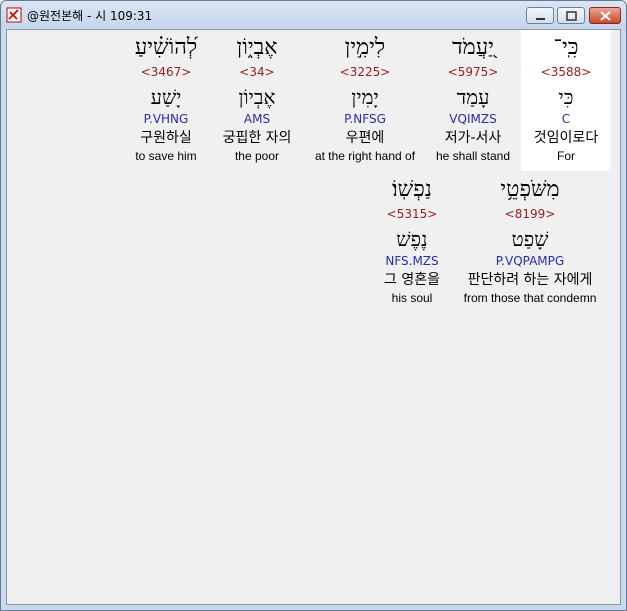  What do you see at coordinates (166, 47) in the screenshot?
I see `hebrew-word: לְ֝הוֹשִׁ֗יעַ` at bounding box center [166, 47].